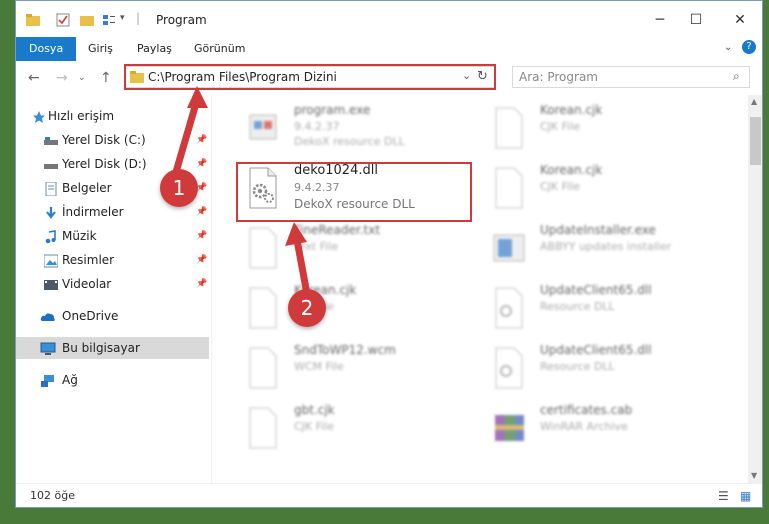  What do you see at coordinates (241, 192) in the screenshot?
I see `annotation-arrows` at bounding box center [241, 192].